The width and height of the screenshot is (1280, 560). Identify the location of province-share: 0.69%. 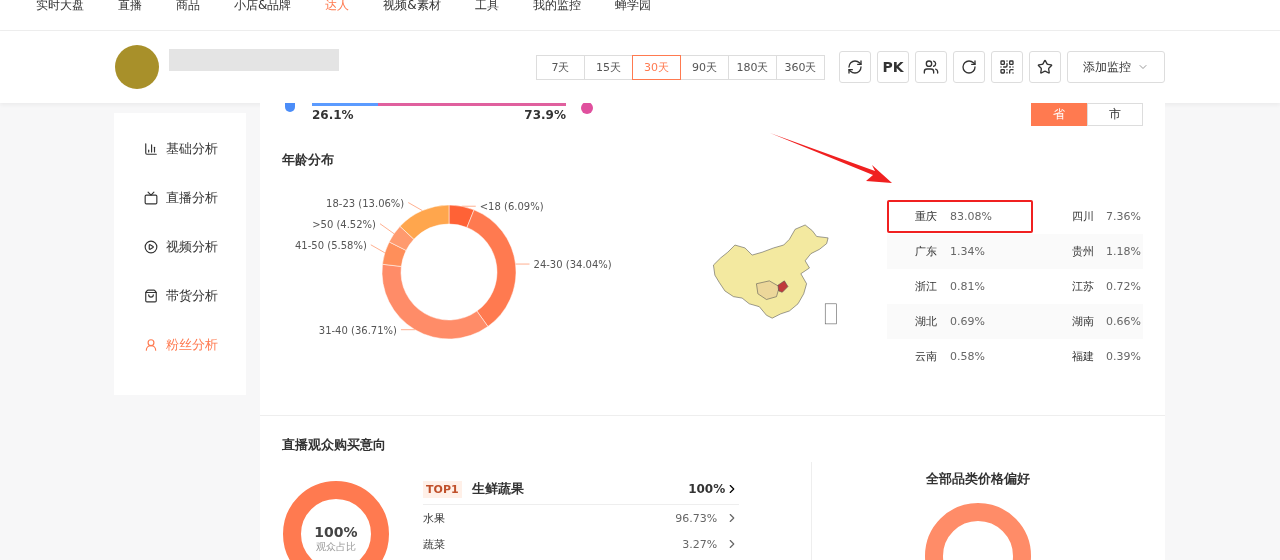
(967, 321).